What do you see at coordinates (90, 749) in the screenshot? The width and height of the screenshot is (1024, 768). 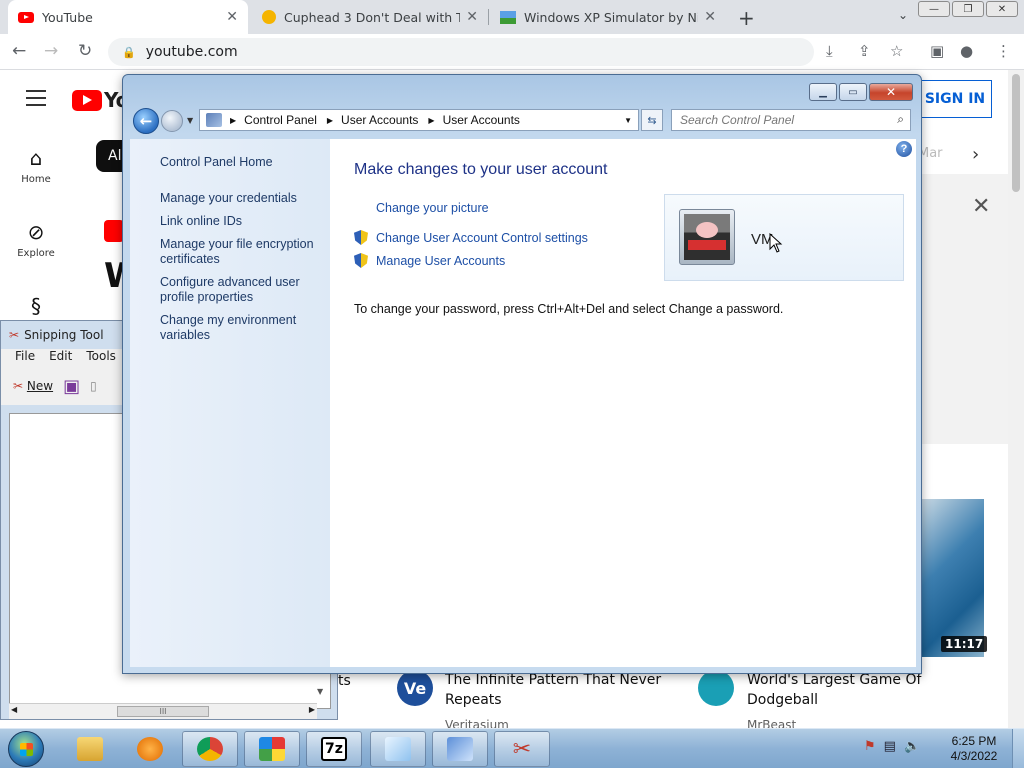 I see `taskbar-explorer` at bounding box center [90, 749].